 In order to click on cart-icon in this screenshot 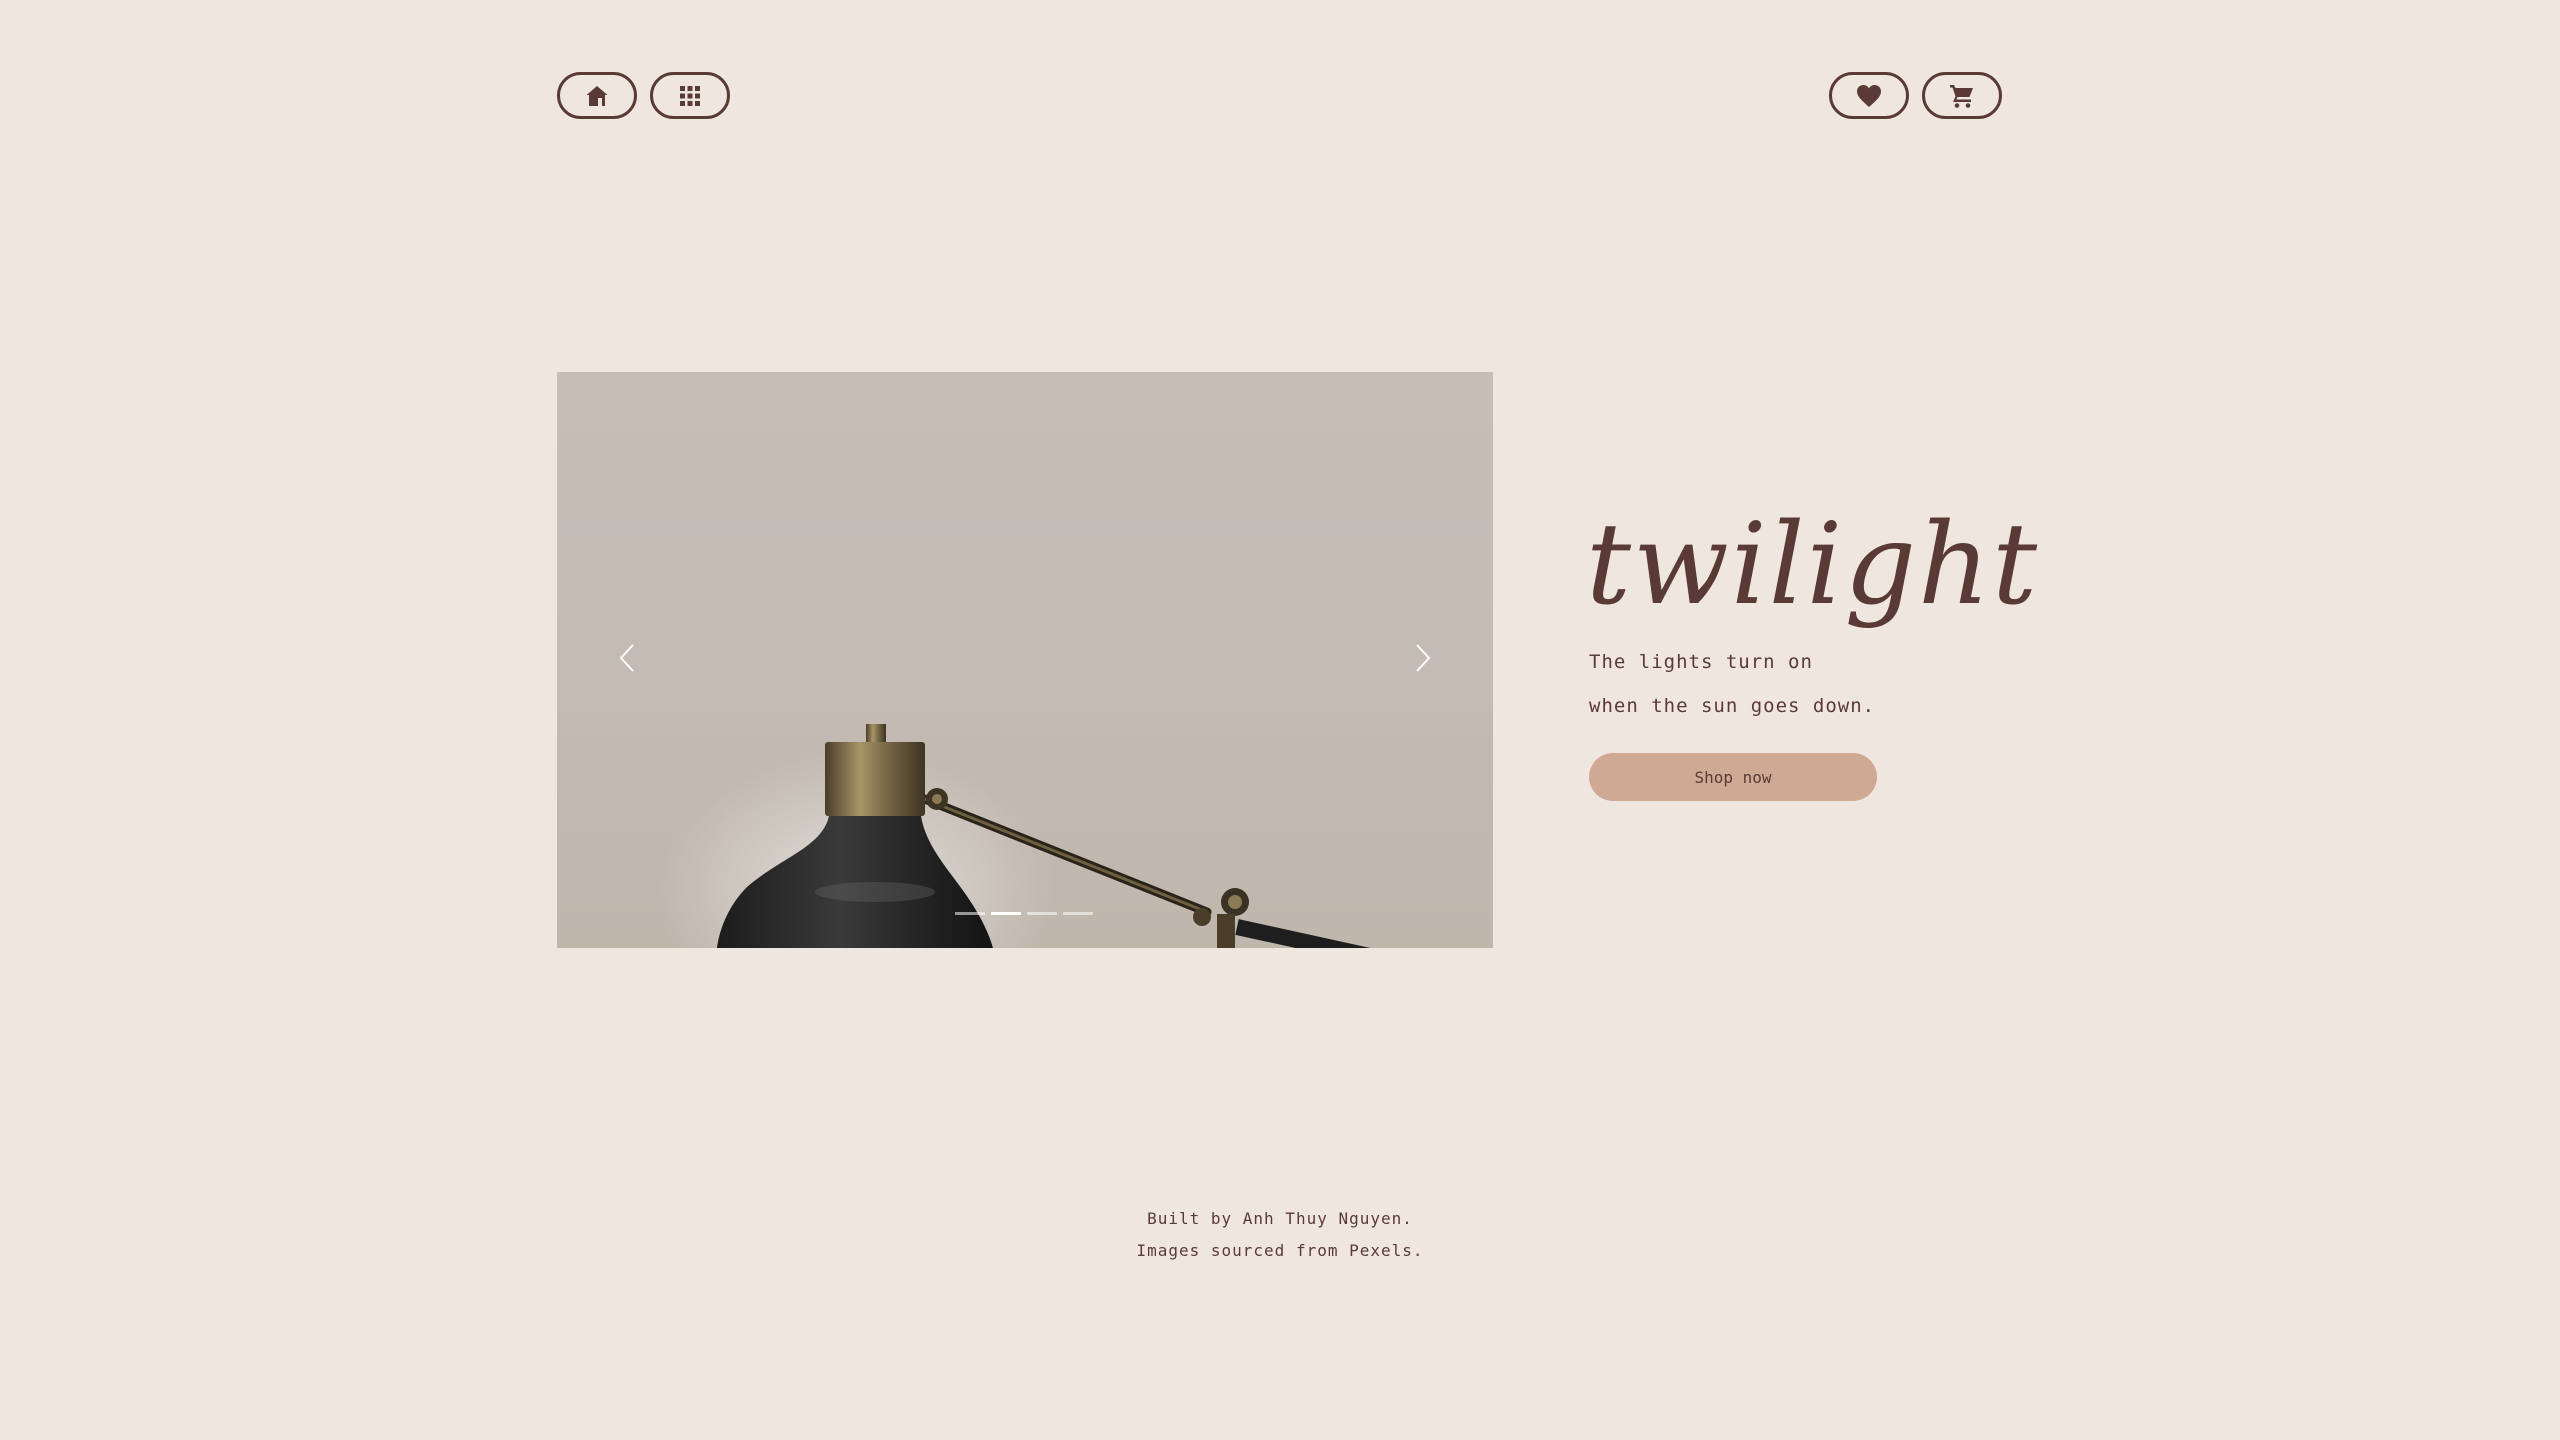, I will do `click(1962, 96)`.